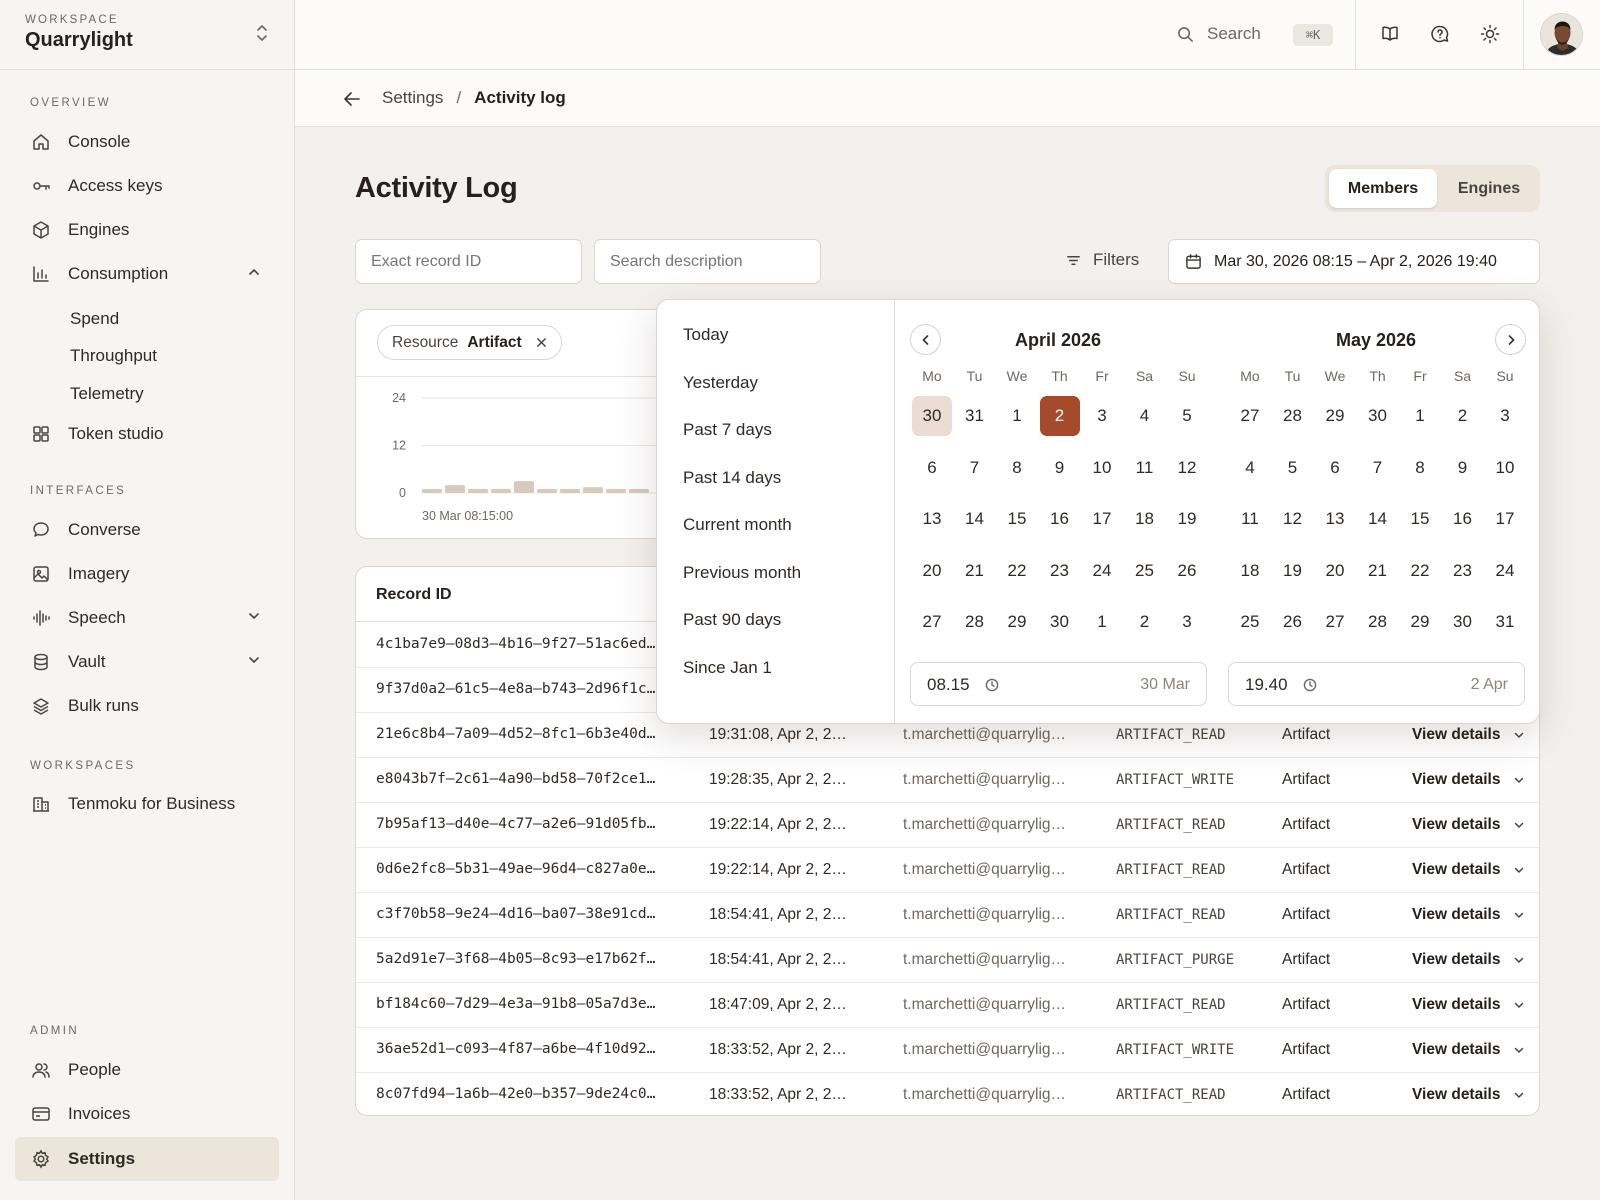  What do you see at coordinates (1335, 622) in the screenshot?
I see `calendar-day: 27` at bounding box center [1335, 622].